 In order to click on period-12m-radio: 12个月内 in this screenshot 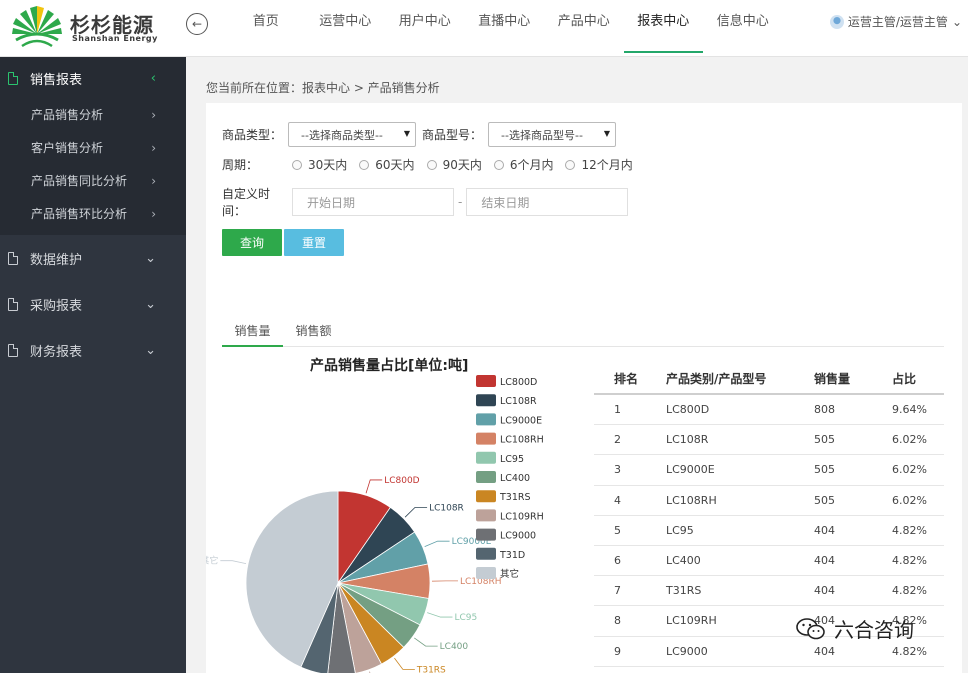, I will do `click(599, 164)`.